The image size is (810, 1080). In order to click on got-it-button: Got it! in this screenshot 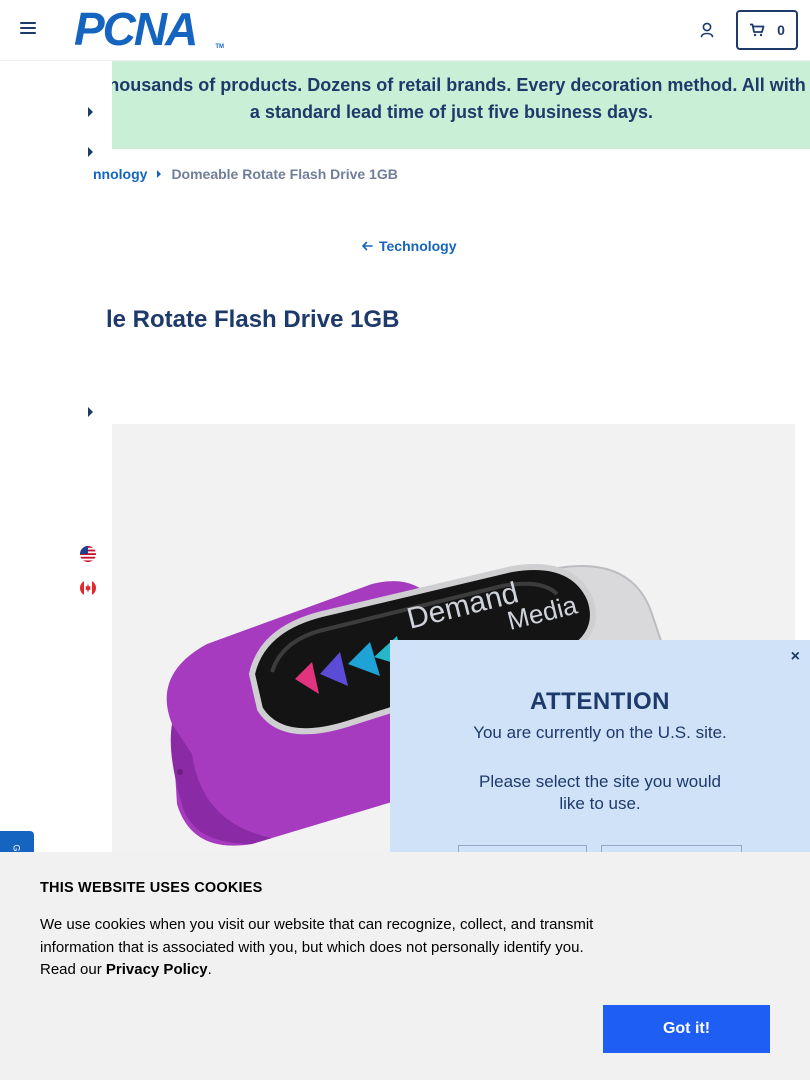, I will do `click(686, 1029)`.